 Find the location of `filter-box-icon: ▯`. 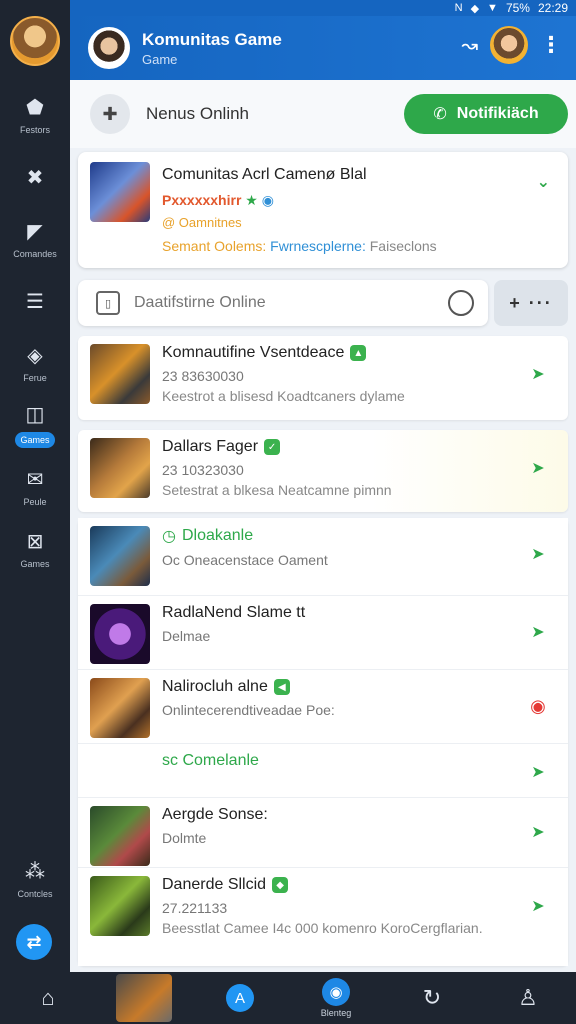

filter-box-icon: ▯ is located at coordinates (108, 303).